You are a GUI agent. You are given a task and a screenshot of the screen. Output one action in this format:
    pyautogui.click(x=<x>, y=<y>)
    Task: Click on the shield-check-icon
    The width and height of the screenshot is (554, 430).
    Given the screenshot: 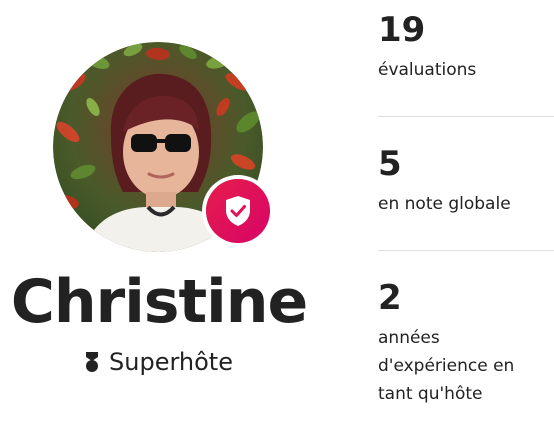 What is the action you would take?
    pyautogui.click(x=238, y=211)
    